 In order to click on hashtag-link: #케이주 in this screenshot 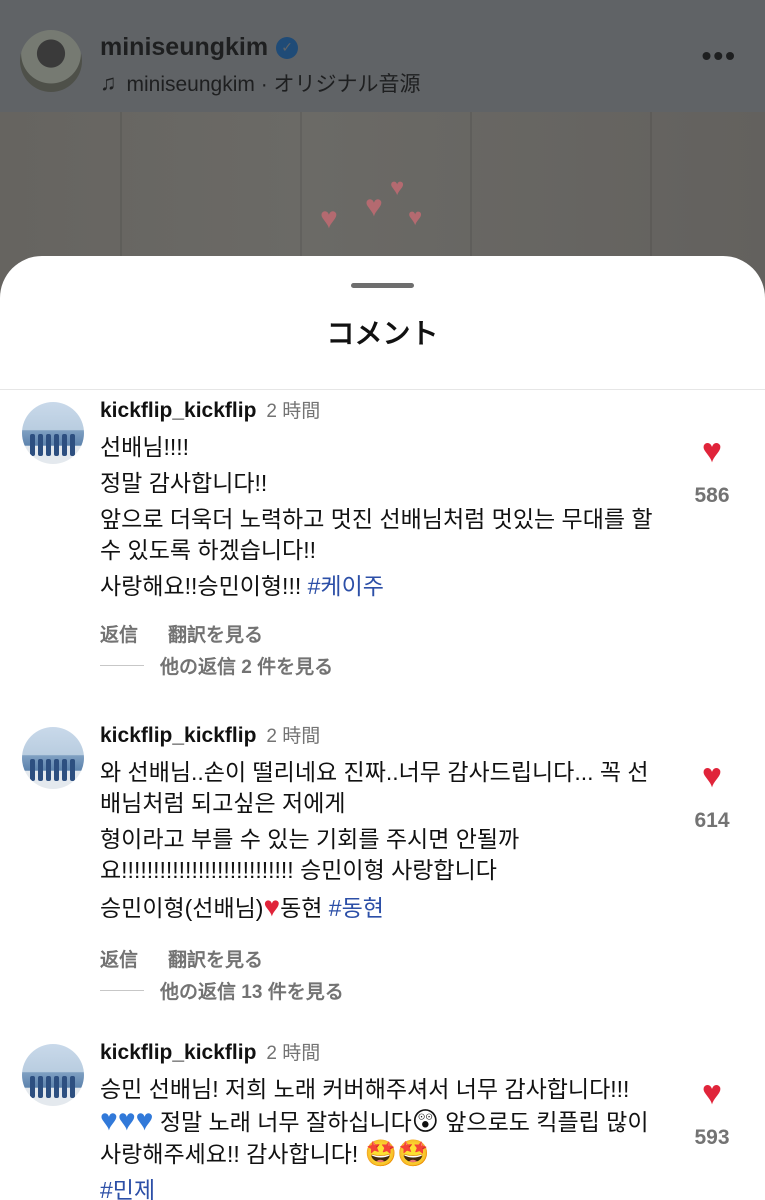, I will do `click(346, 586)`.